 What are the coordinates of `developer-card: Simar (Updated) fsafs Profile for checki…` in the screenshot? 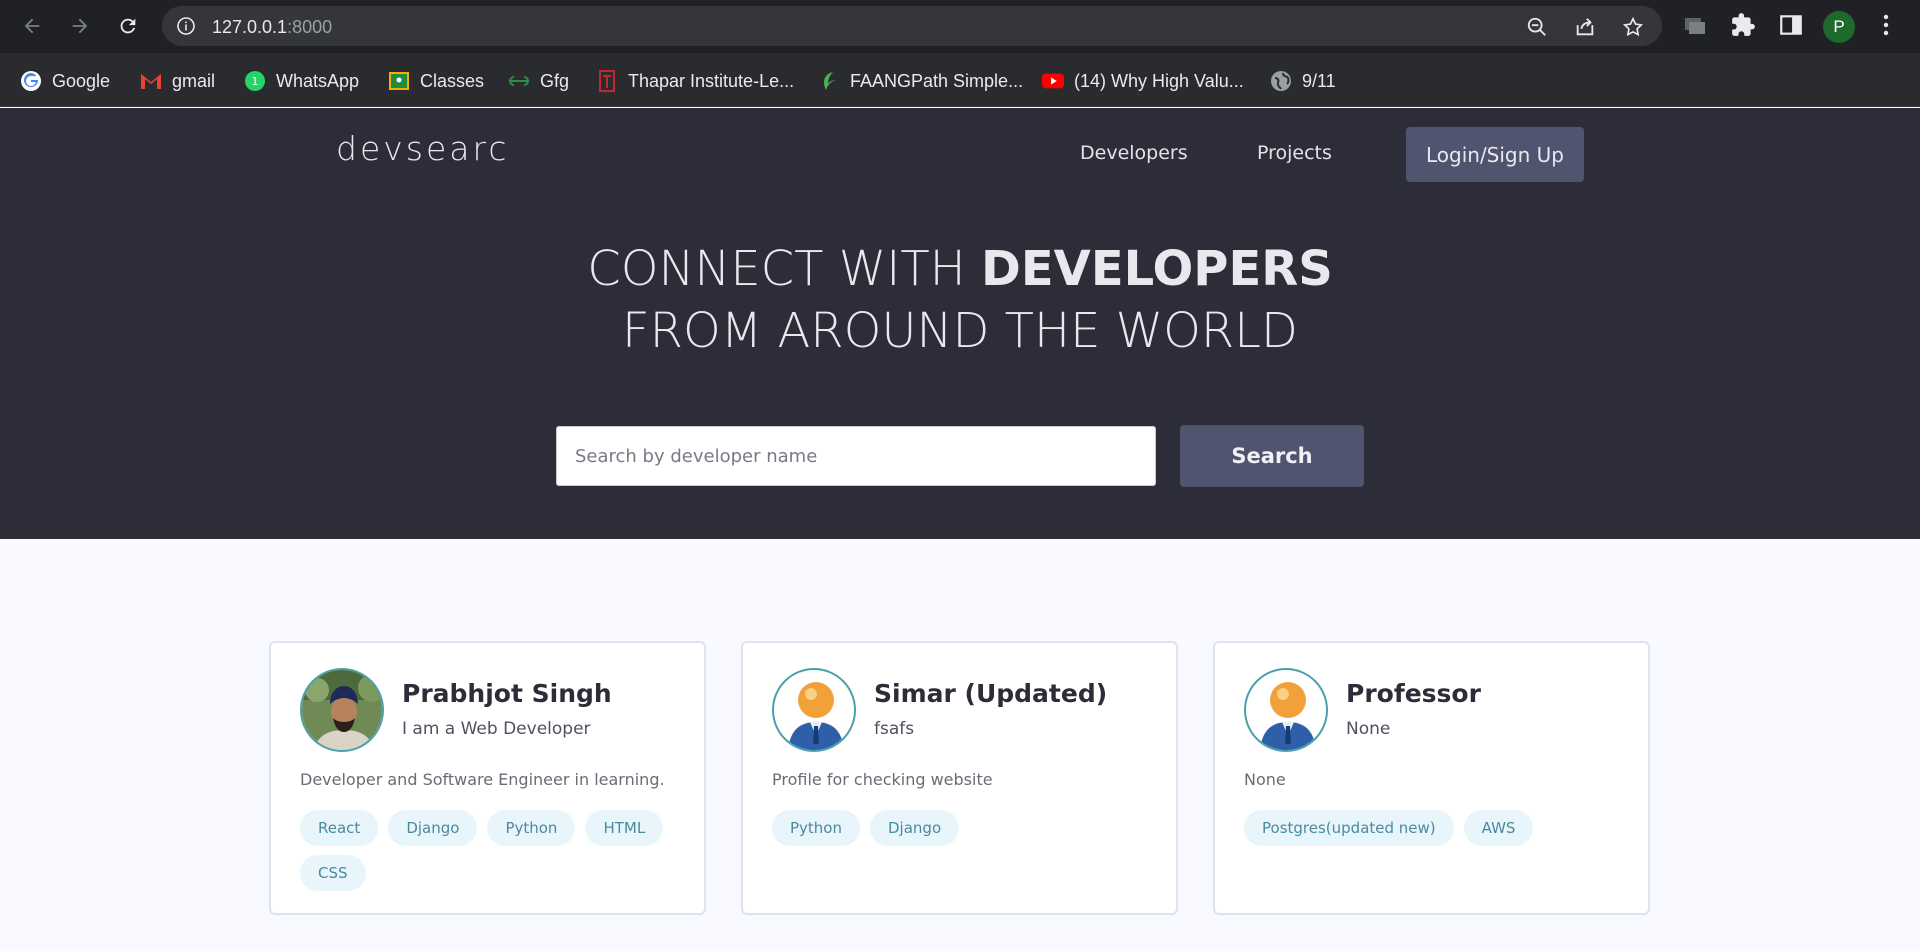 It's located at (959, 778).